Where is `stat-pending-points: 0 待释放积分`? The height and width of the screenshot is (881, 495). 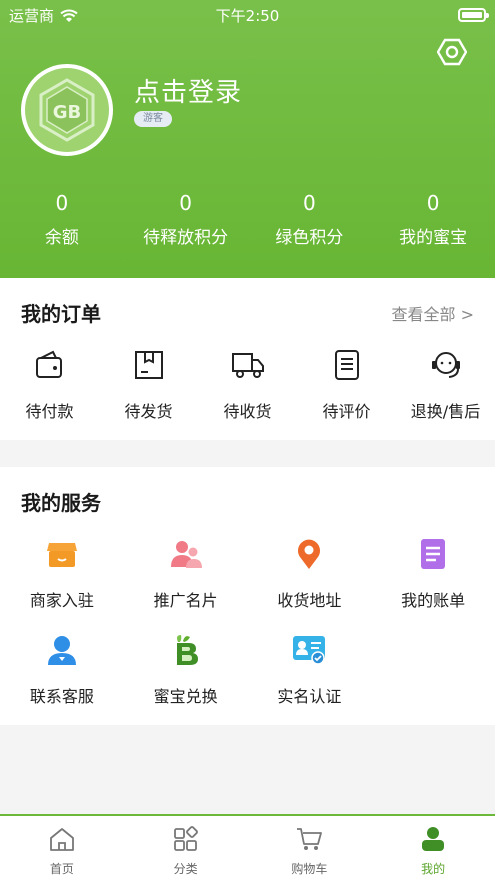
stat-pending-points: 0 待释放积分 is located at coordinates (186, 219).